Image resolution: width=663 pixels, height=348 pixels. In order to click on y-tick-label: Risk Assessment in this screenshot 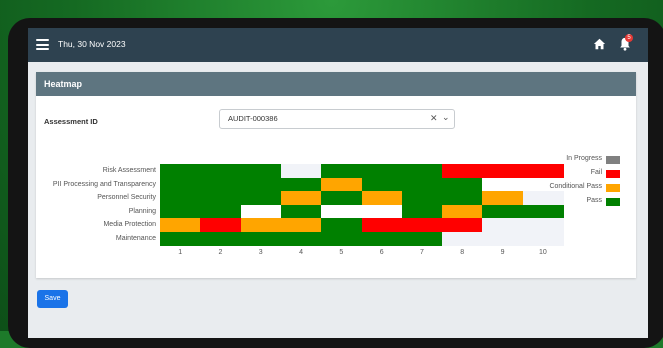, I will do `click(129, 170)`.